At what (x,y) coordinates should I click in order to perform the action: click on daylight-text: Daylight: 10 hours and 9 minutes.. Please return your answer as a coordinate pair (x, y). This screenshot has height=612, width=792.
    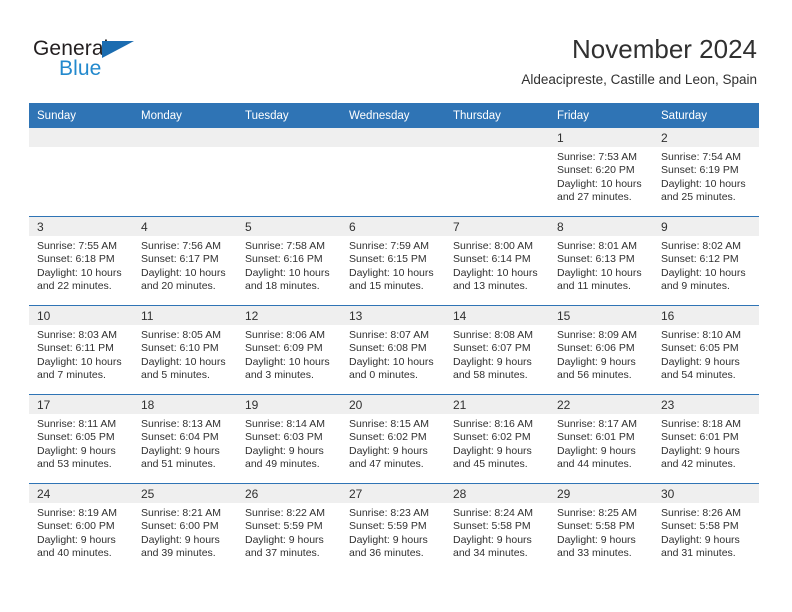
    Looking at the image, I should click on (703, 279).